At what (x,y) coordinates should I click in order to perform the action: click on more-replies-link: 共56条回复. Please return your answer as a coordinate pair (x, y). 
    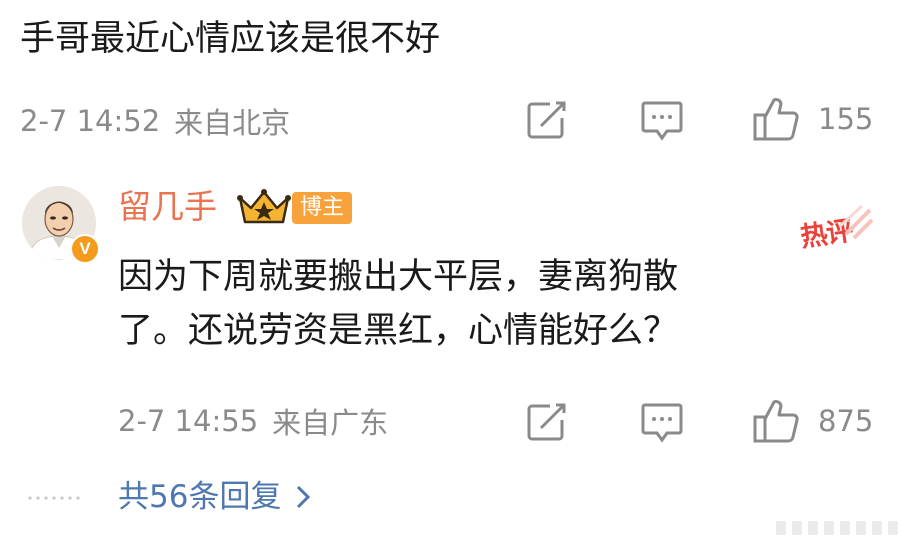
    Looking at the image, I should click on (214, 497).